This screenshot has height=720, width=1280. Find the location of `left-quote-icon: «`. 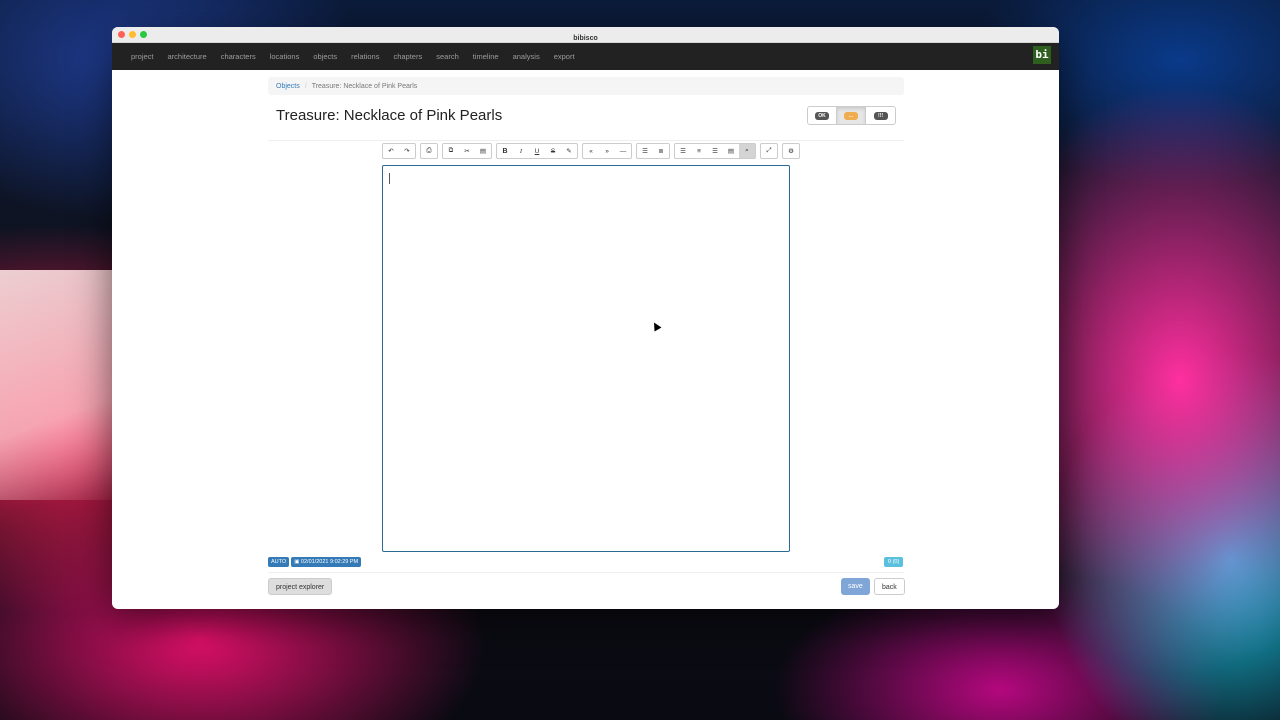

left-quote-icon: « is located at coordinates (591, 151).